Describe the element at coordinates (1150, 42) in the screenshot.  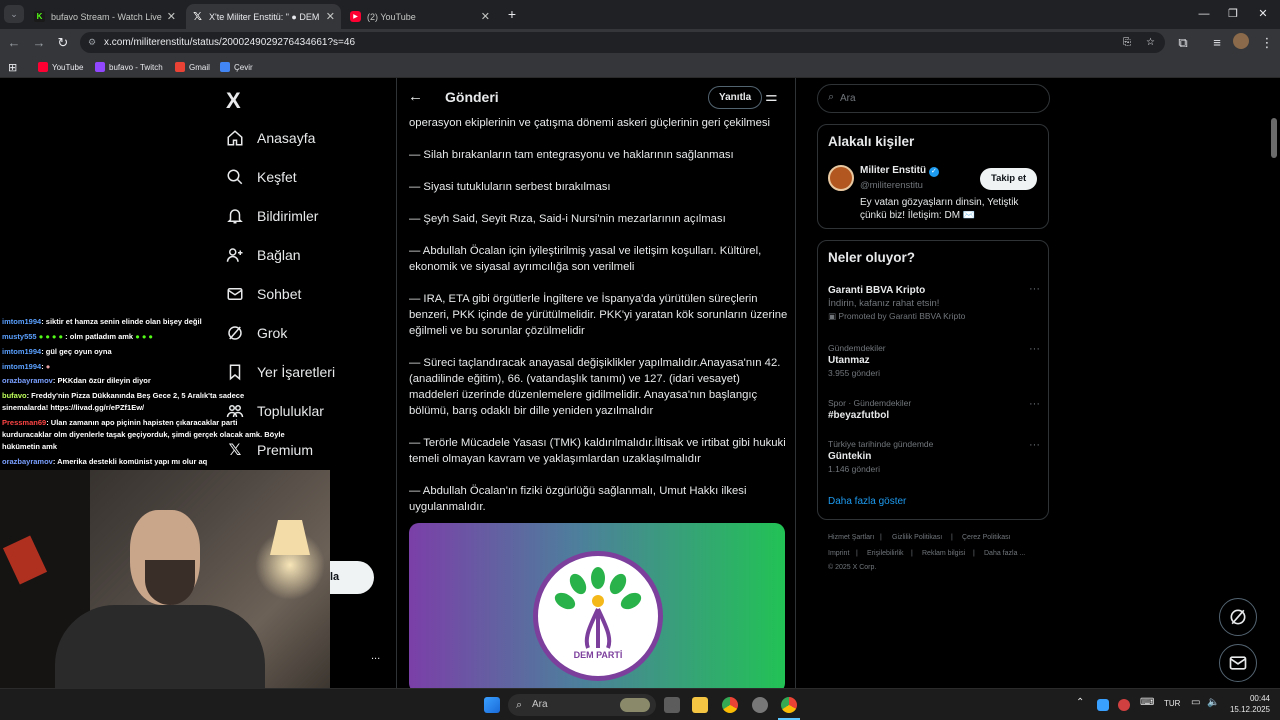
I see `bookmark-star-icon: ☆` at that location.